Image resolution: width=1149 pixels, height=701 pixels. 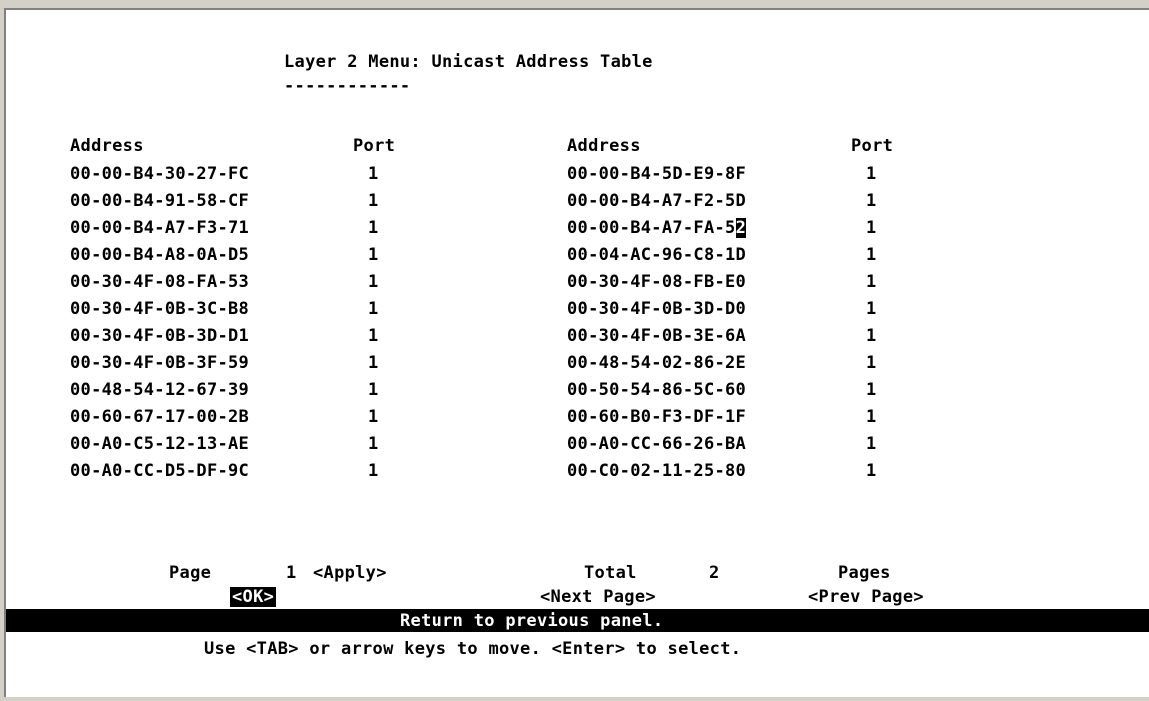 I want to click on pages-label: Pages, so click(x=864, y=573).